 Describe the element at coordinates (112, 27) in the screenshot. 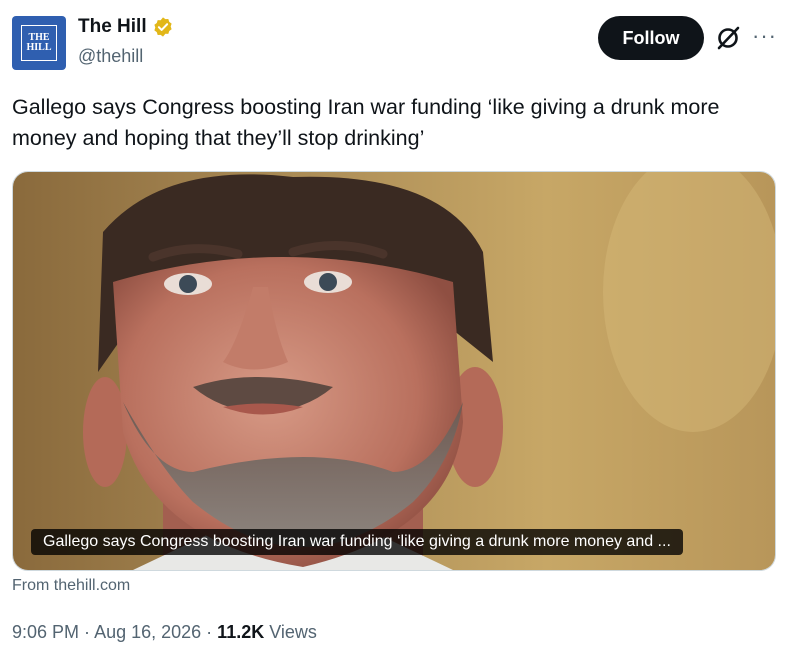

I see `display-name: The Hill` at that location.